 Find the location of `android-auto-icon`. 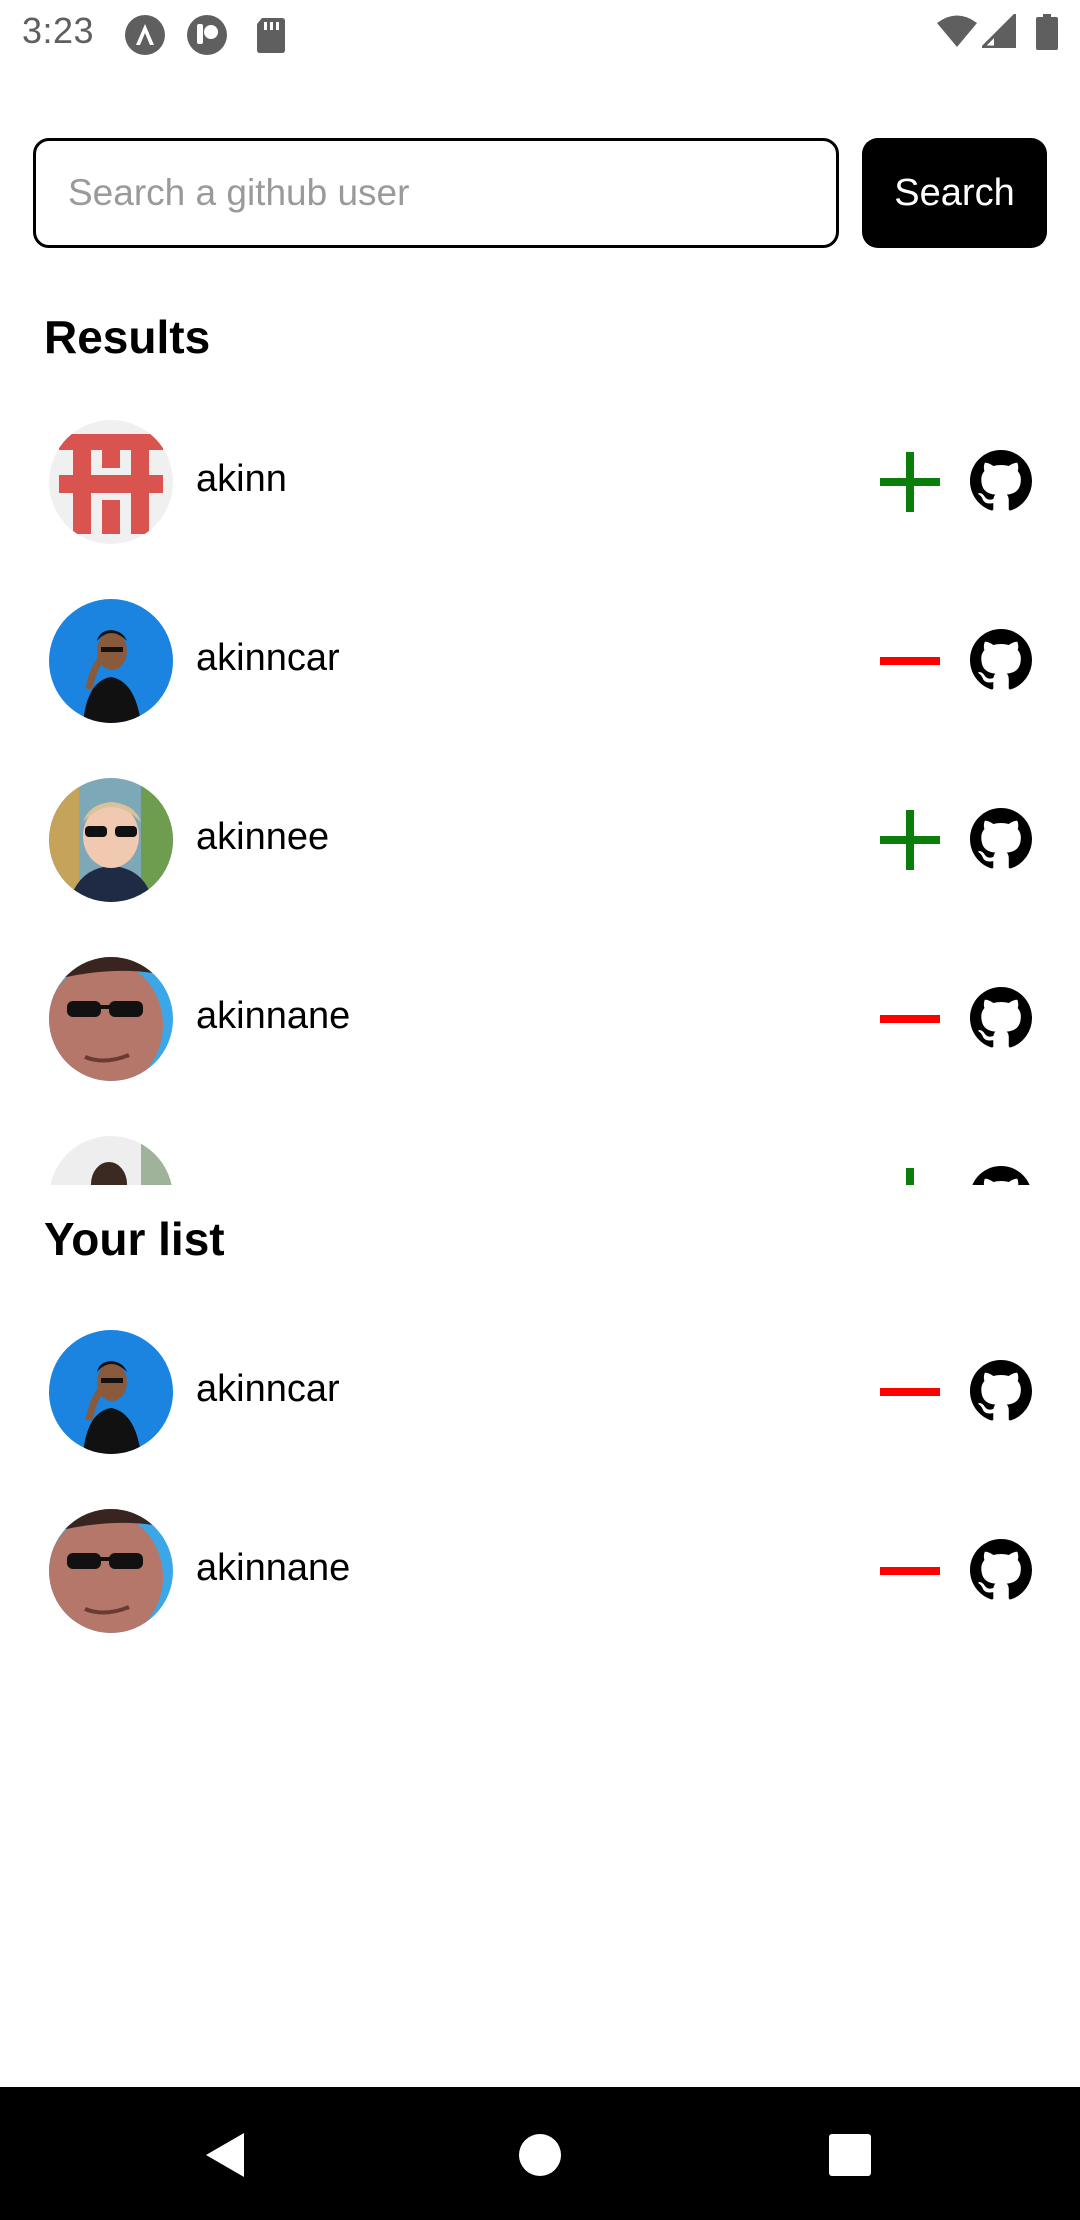

android-auto-icon is located at coordinates (145, 35).